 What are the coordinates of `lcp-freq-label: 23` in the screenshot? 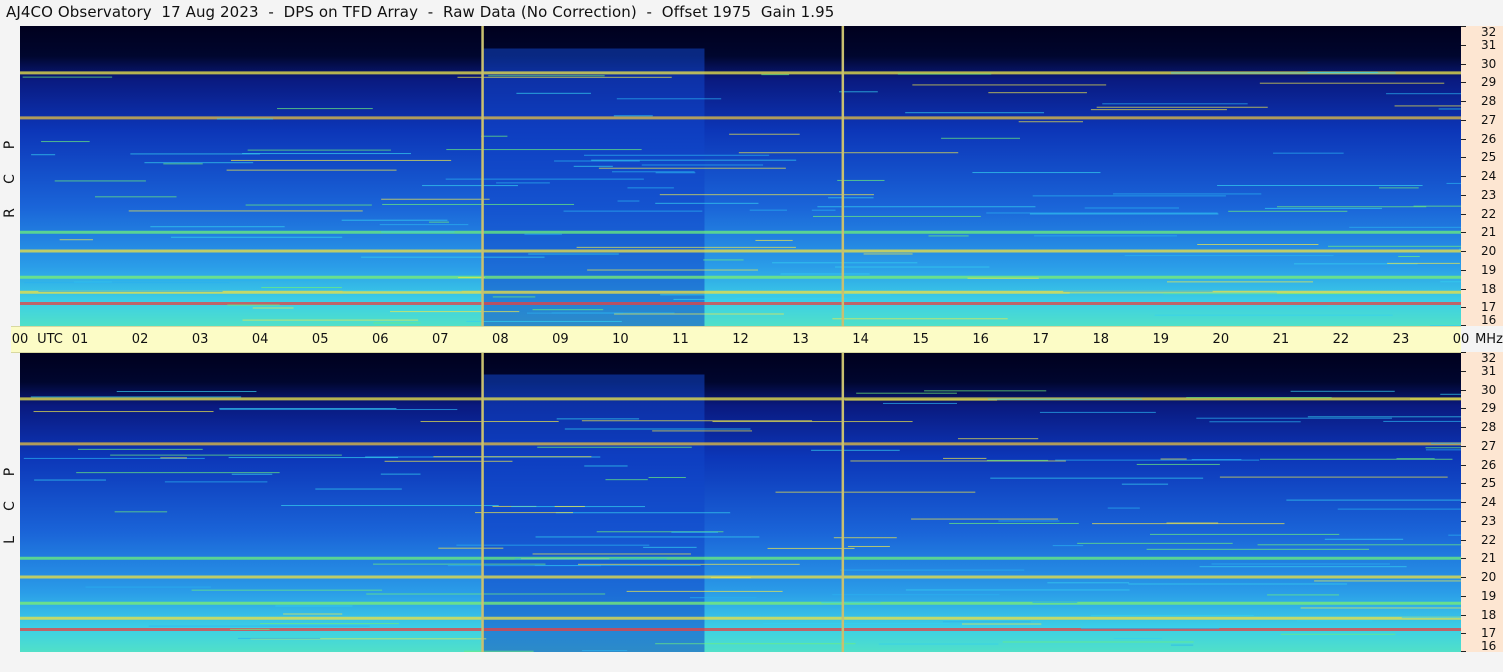 It's located at (1489, 520).